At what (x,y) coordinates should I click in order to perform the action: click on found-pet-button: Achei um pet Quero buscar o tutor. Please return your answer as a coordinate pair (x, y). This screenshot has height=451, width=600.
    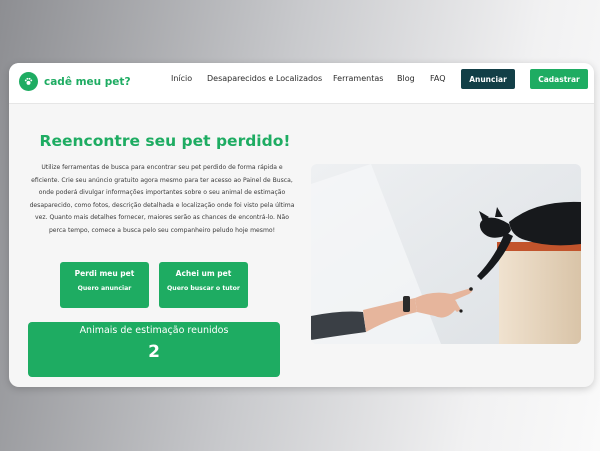
    Looking at the image, I should click on (203, 285).